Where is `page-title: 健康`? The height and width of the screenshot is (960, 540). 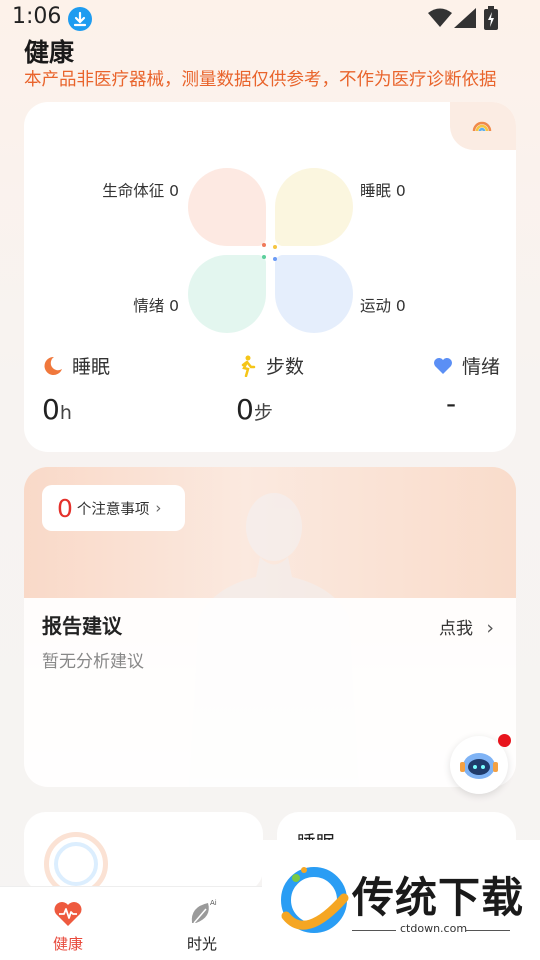
page-title: 健康 is located at coordinates (49, 52).